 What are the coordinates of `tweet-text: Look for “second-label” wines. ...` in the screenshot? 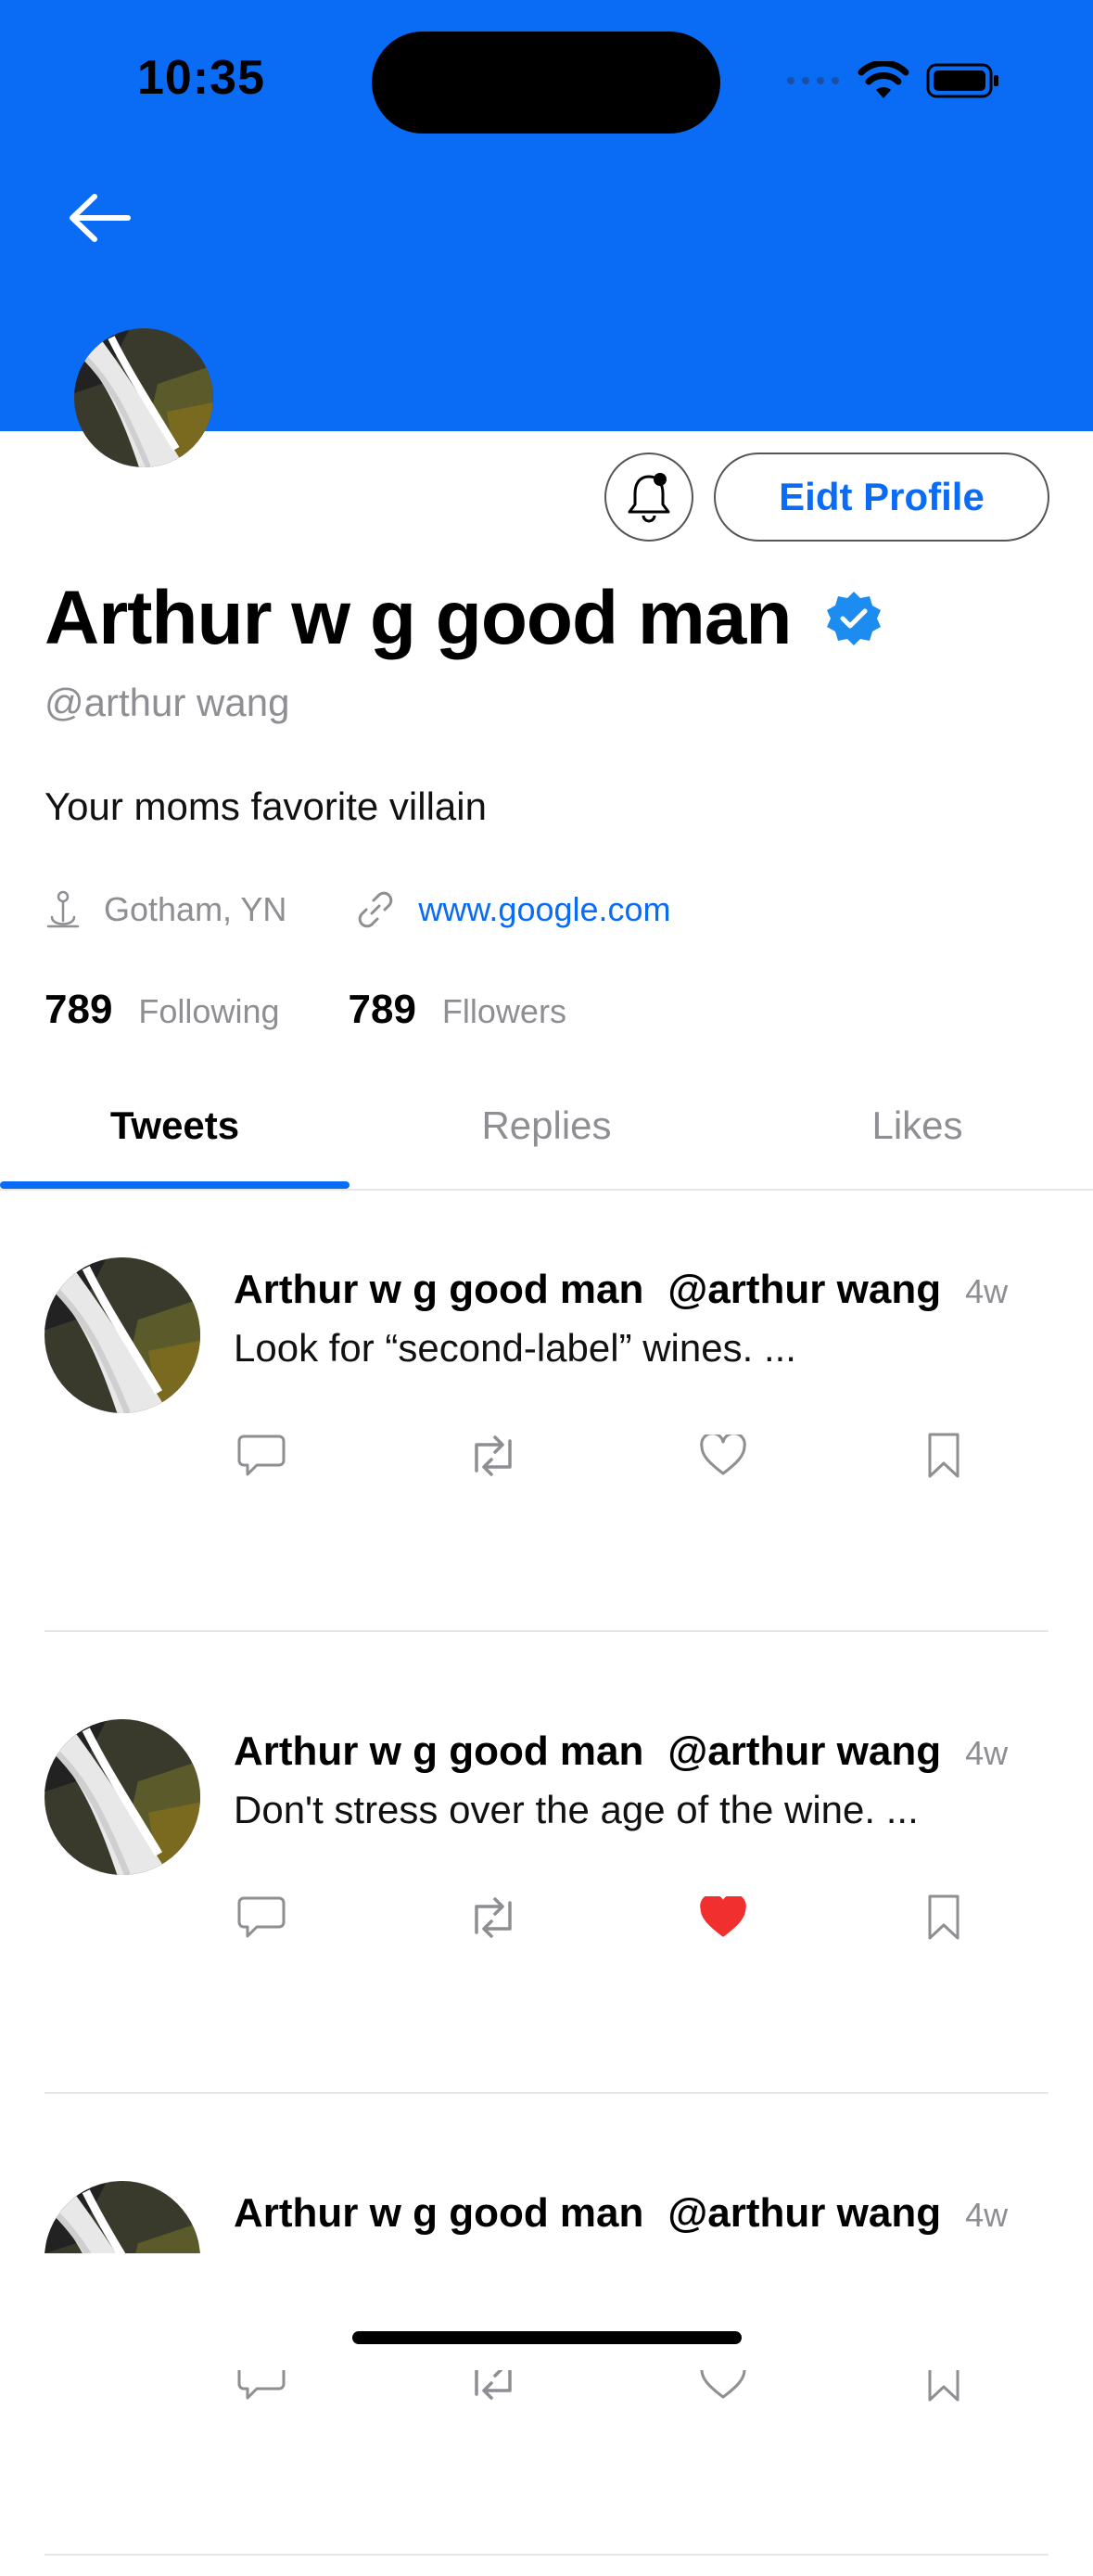 It's located at (515, 1348).